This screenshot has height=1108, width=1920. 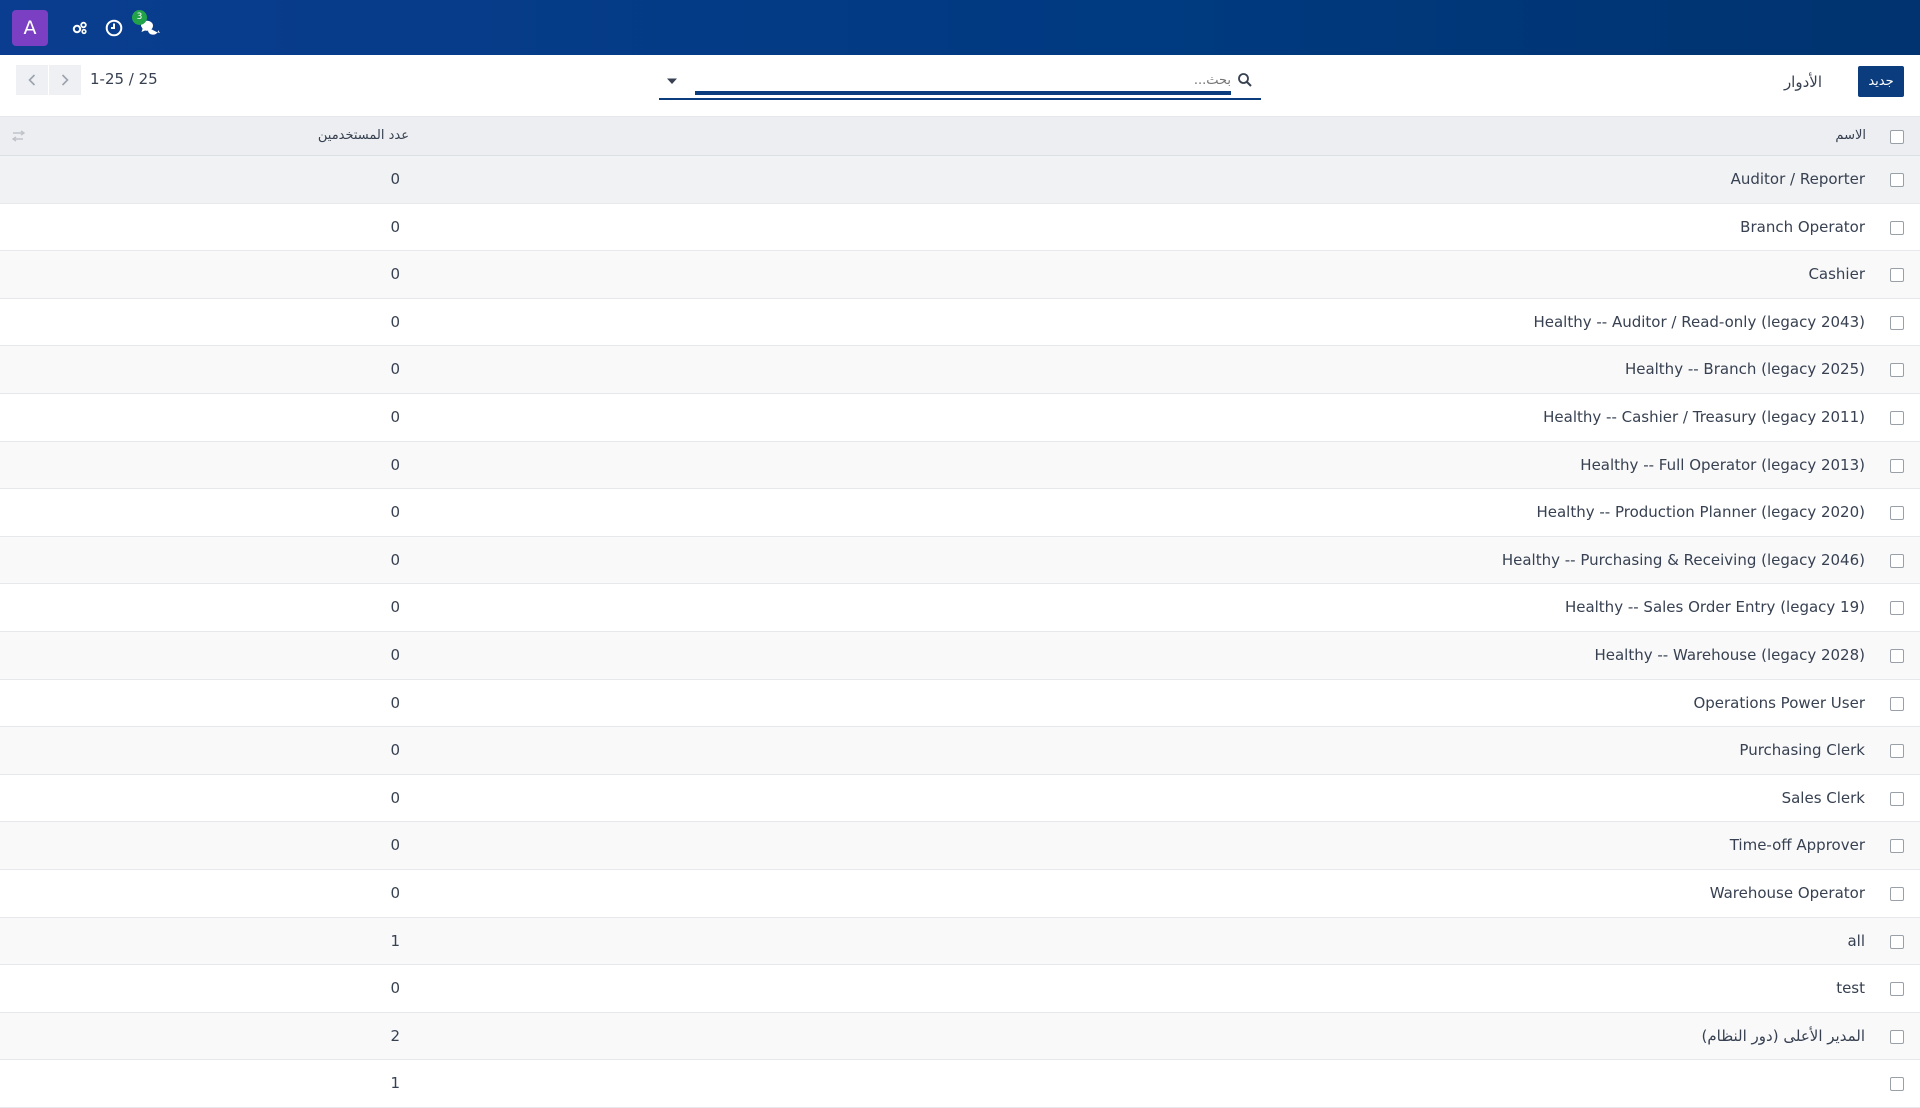 I want to click on role-name: Branch Operator, so click(x=1802, y=226).